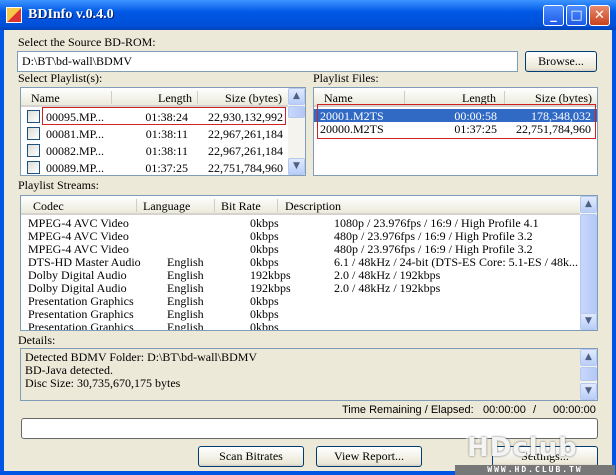  I want to click on streams-label: Playlist Streams:, so click(58, 185).